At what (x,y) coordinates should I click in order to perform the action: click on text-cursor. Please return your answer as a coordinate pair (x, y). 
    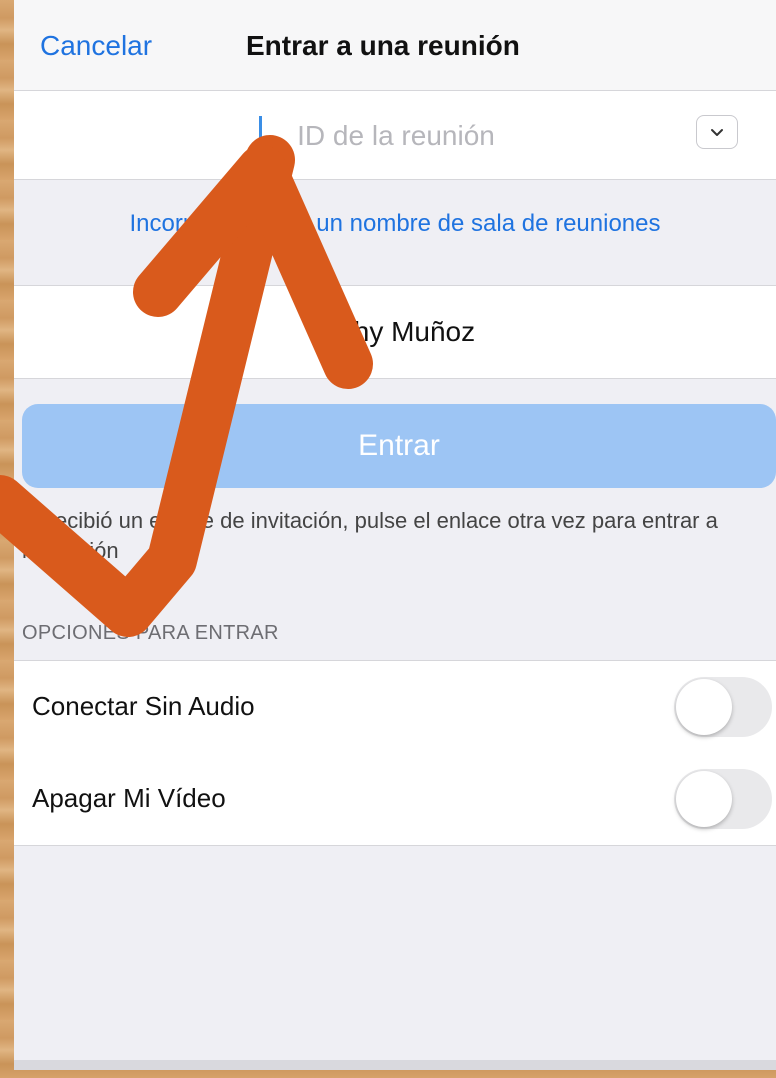
    Looking at the image, I should click on (260, 135).